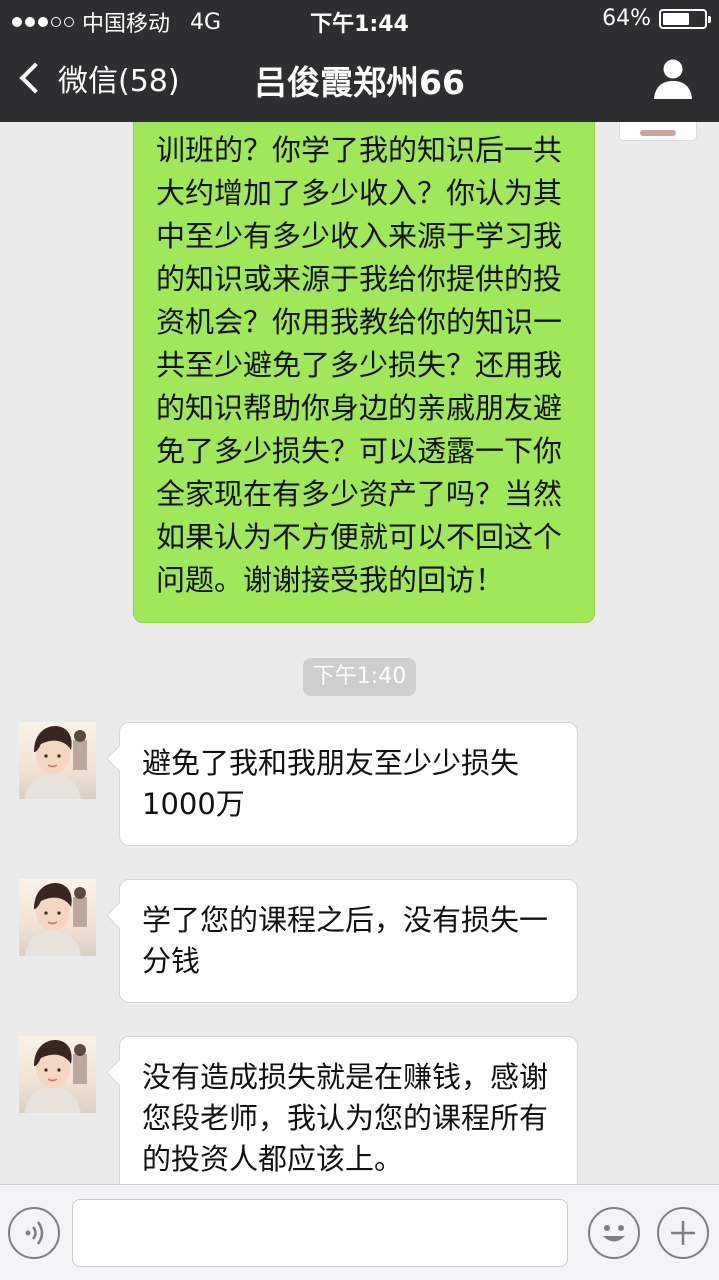 This screenshot has height=1280, width=719. I want to click on battery-info: 64%, so click(656, 18).